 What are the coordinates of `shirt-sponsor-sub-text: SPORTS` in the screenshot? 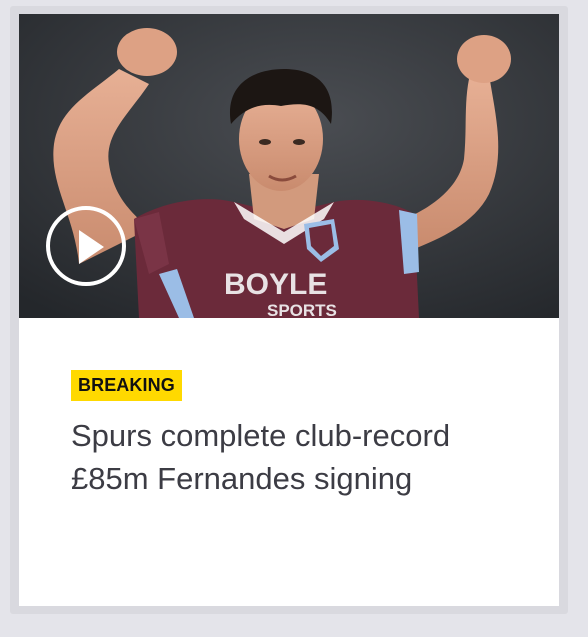 It's located at (302, 309).